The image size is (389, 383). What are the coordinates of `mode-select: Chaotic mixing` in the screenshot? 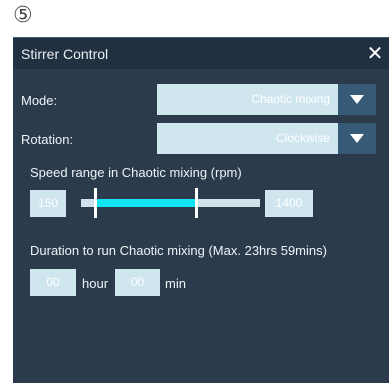 It's located at (266, 99).